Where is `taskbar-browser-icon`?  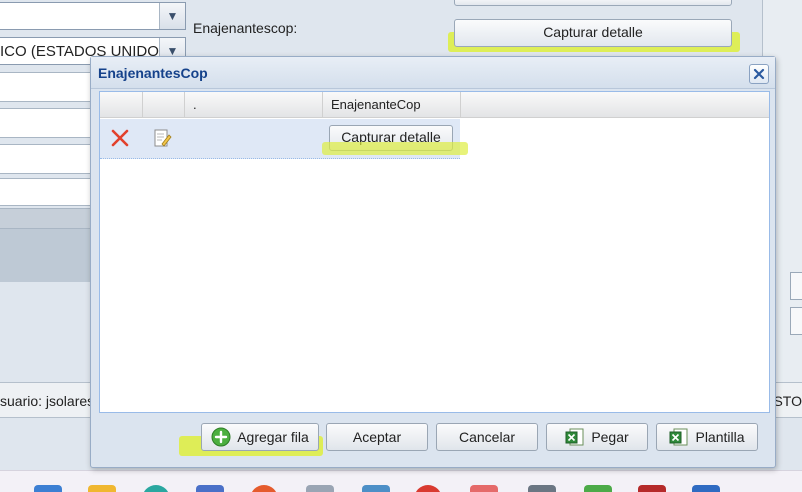 taskbar-browser-icon is located at coordinates (156, 488).